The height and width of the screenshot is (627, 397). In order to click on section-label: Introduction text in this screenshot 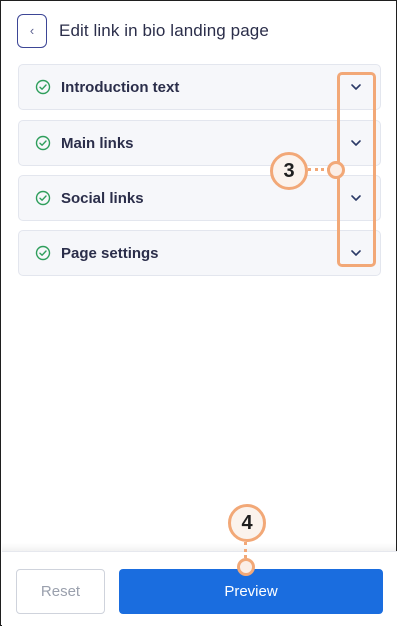, I will do `click(120, 87)`.